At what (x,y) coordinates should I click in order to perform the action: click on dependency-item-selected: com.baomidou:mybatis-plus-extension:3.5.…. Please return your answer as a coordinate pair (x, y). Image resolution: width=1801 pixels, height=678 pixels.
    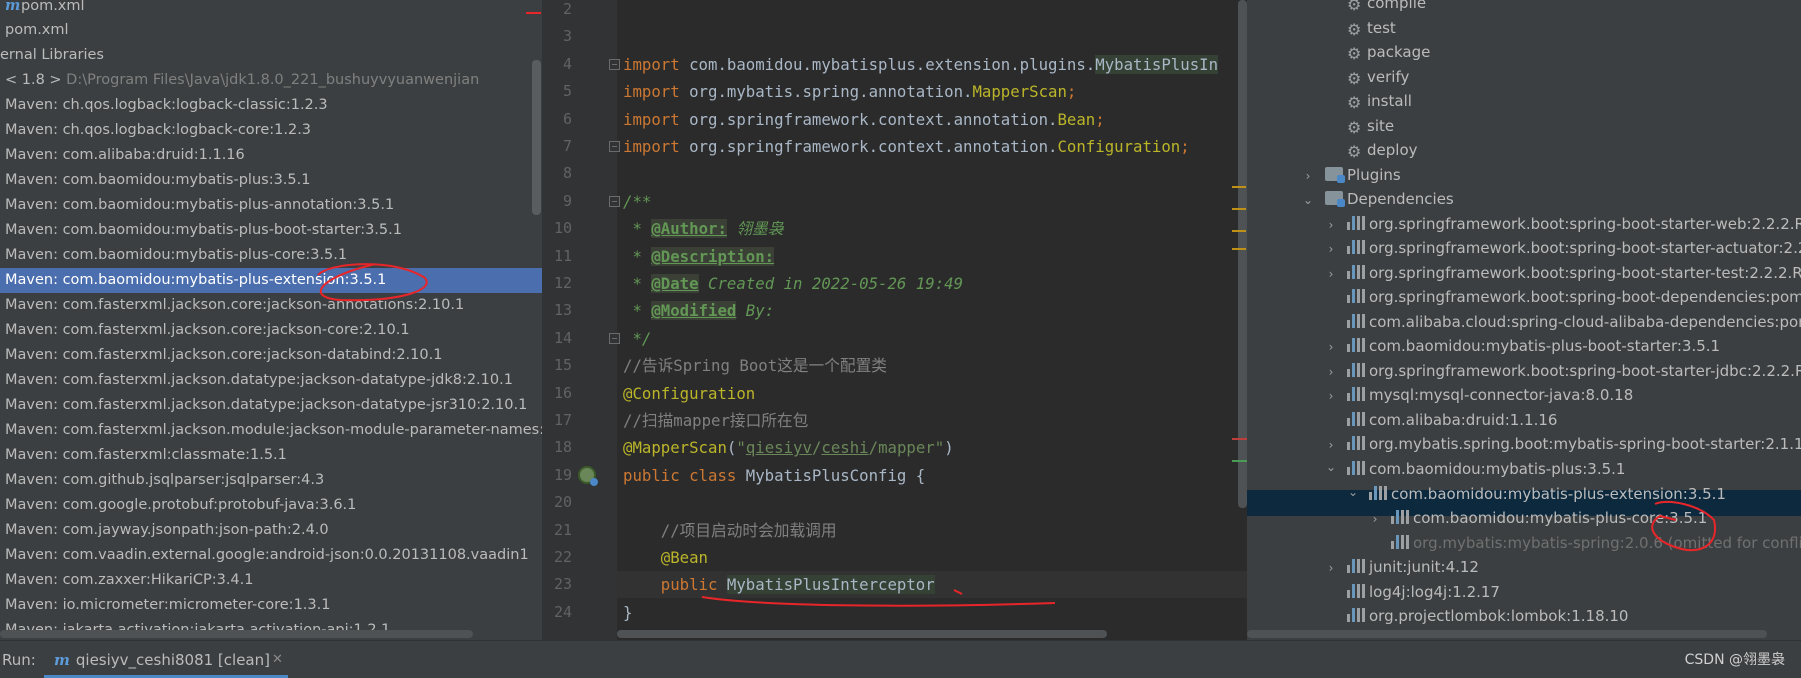
    Looking at the image, I should click on (1547, 494).